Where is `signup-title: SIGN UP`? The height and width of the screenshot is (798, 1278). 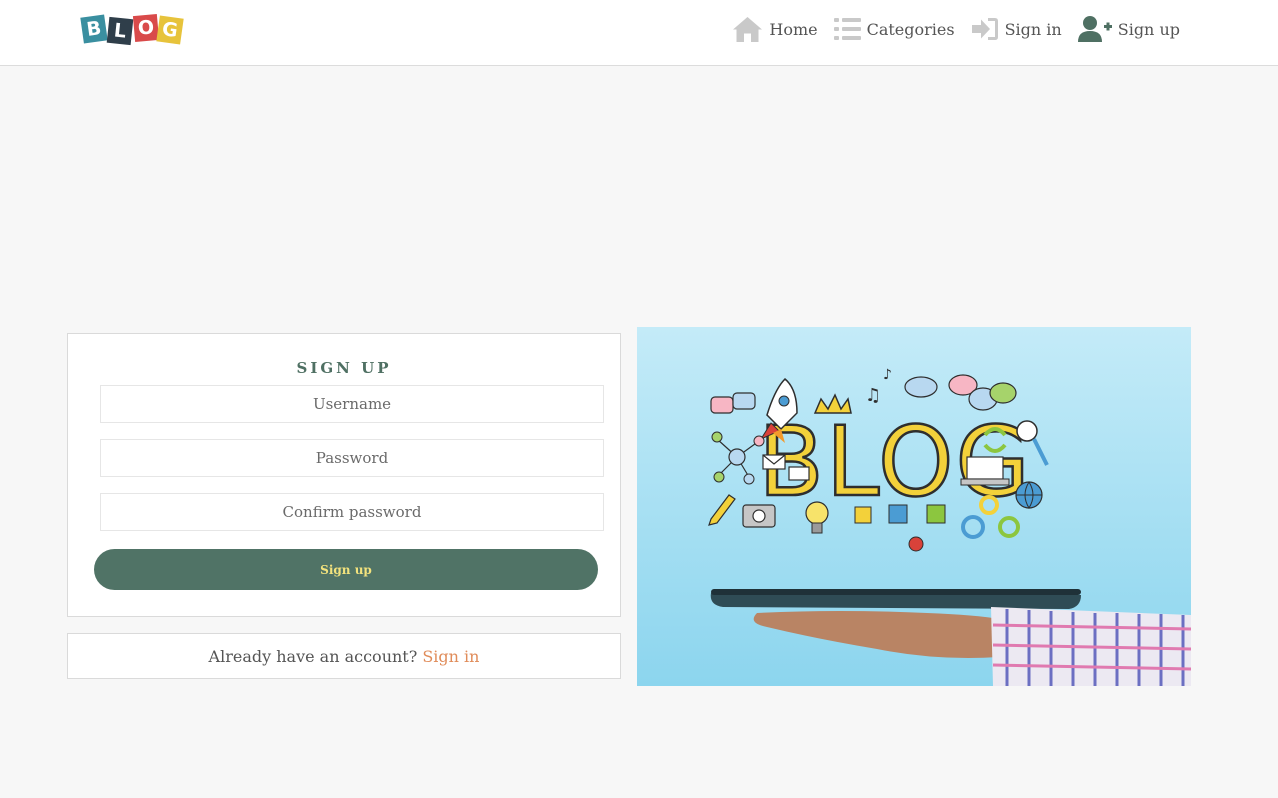 signup-title: SIGN UP is located at coordinates (344, 368).